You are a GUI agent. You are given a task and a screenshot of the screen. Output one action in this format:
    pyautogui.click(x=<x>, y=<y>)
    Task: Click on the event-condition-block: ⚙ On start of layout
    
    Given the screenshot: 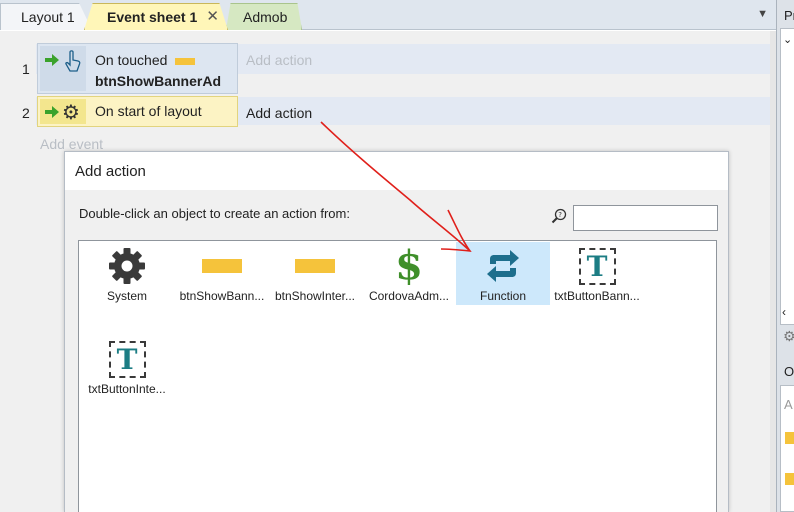 What is the action you would take?
    pyautogui.click(x=137, y=111)
    